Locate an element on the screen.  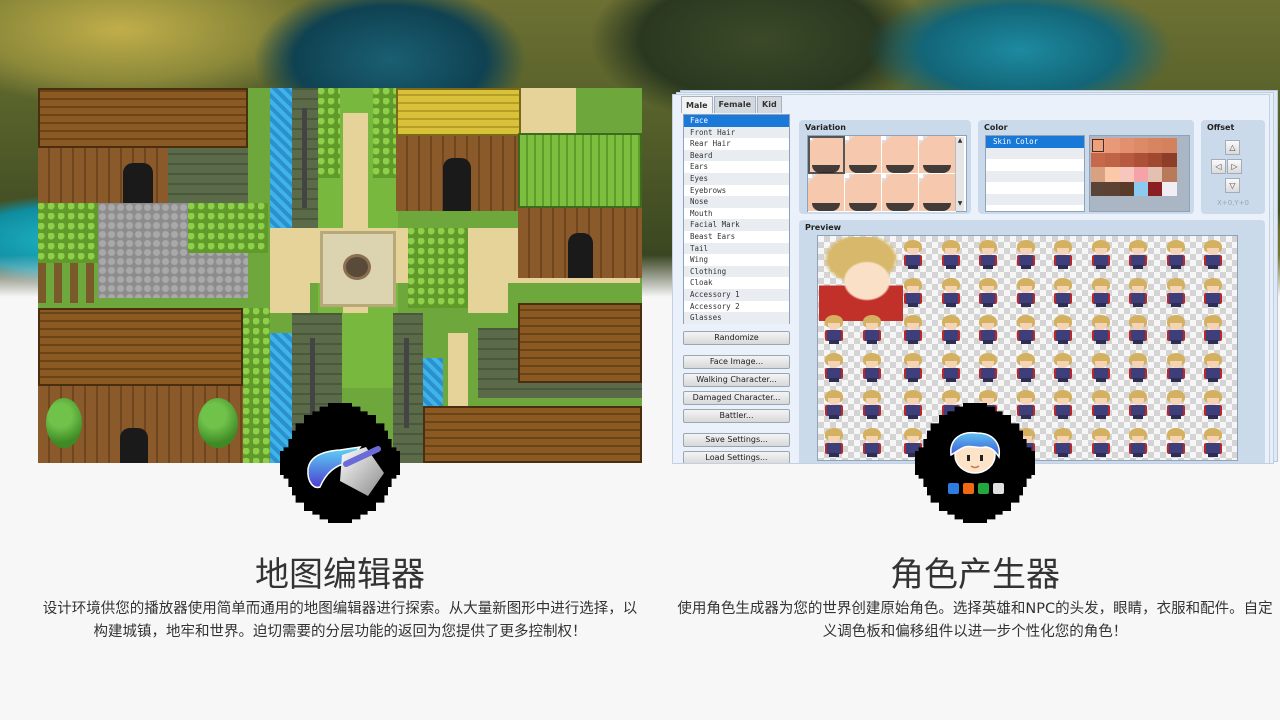
randomize-button: Randomize is located at coordinates (736, 338).